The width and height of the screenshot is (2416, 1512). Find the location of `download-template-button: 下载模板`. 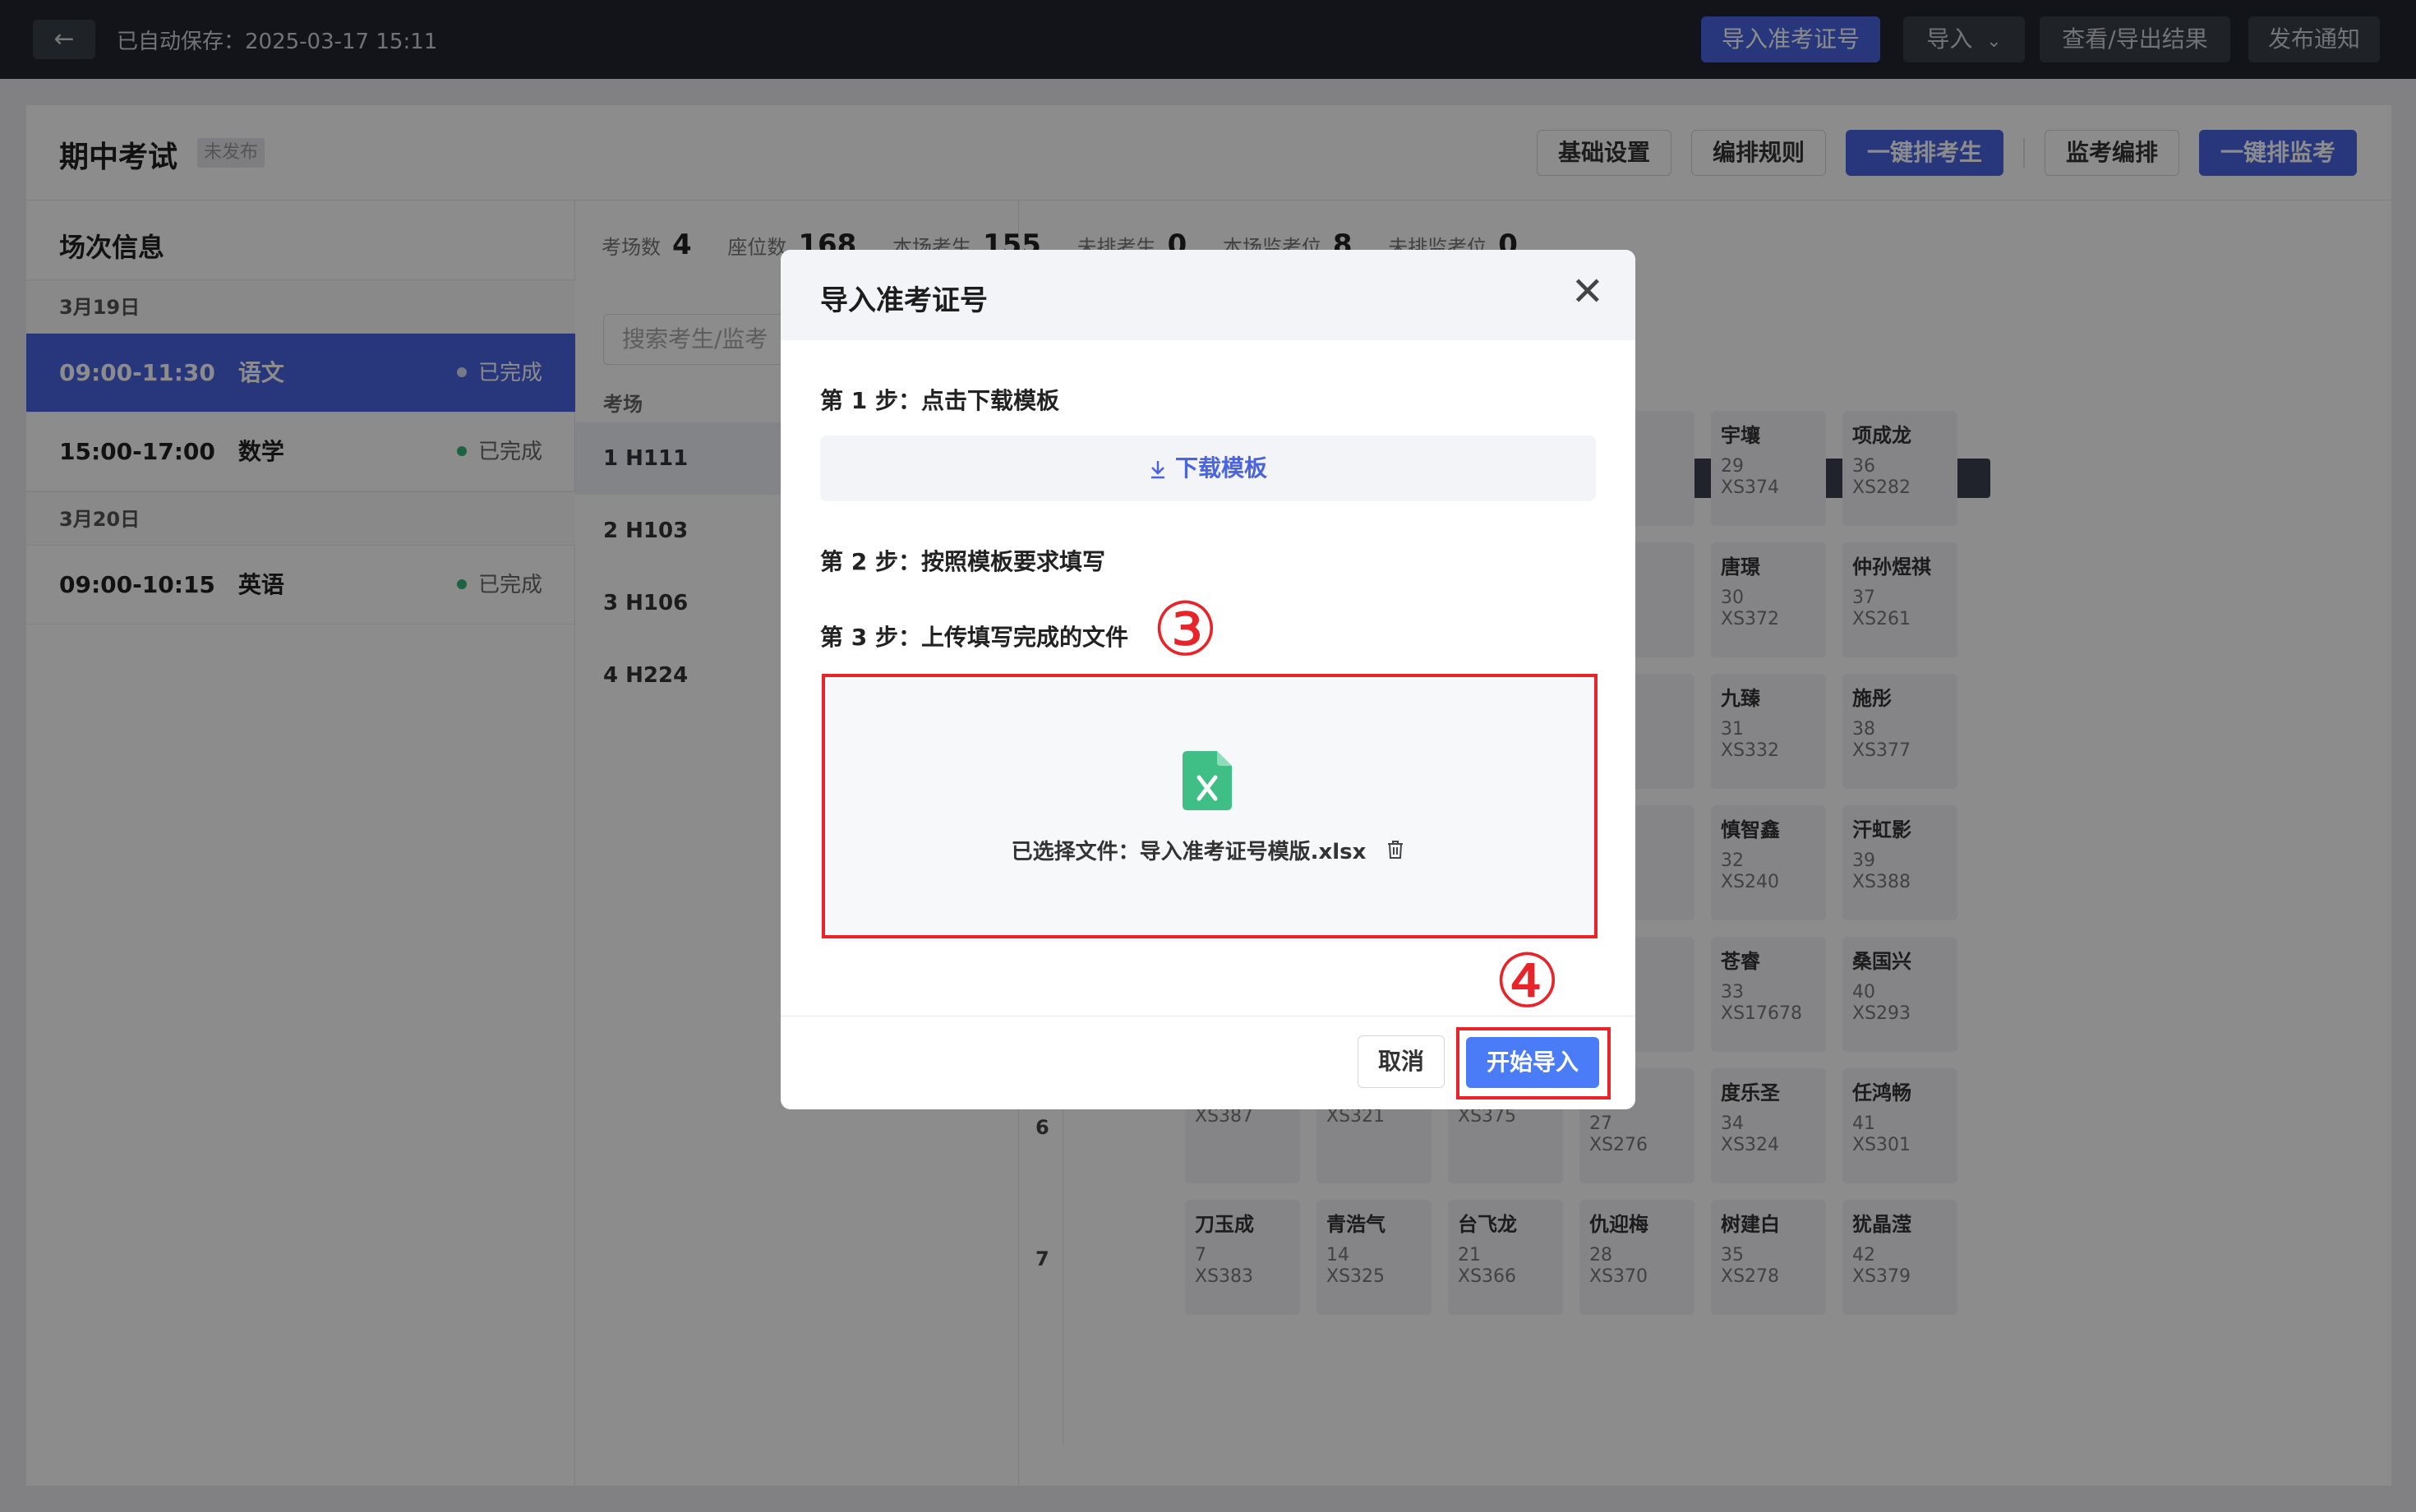

download-template-button: 下载模板 is located at coordinates (1208, 468).